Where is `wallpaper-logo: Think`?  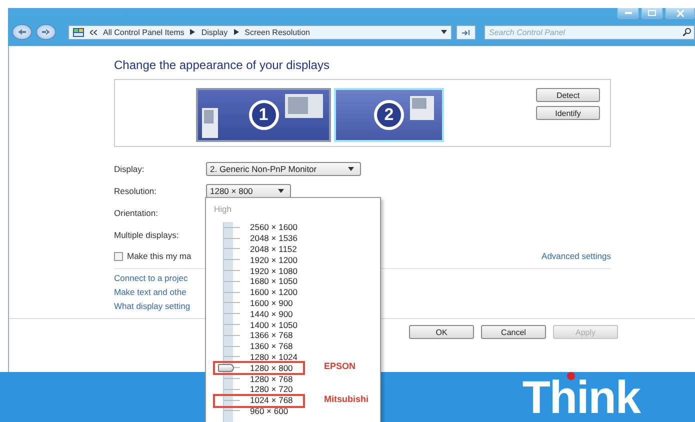 wallpaper-logo: Think is located at coordinates (581, 398).